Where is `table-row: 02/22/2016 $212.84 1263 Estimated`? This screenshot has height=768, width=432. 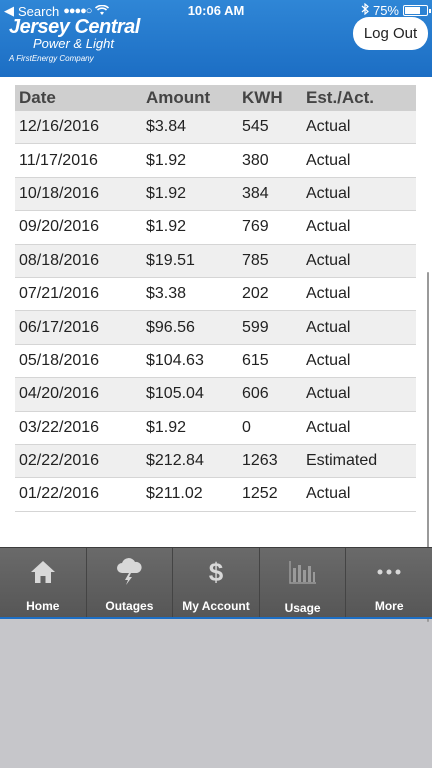
table-row: 02/22/2016 $212.84 1263 Estimated is located at coordinates (215, 461).